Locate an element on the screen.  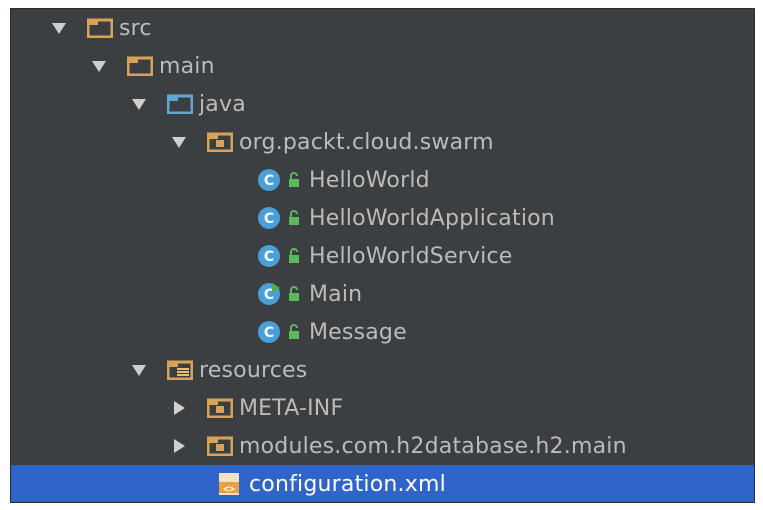
xml-file-icon: <> is located at coordinates (229, 484).